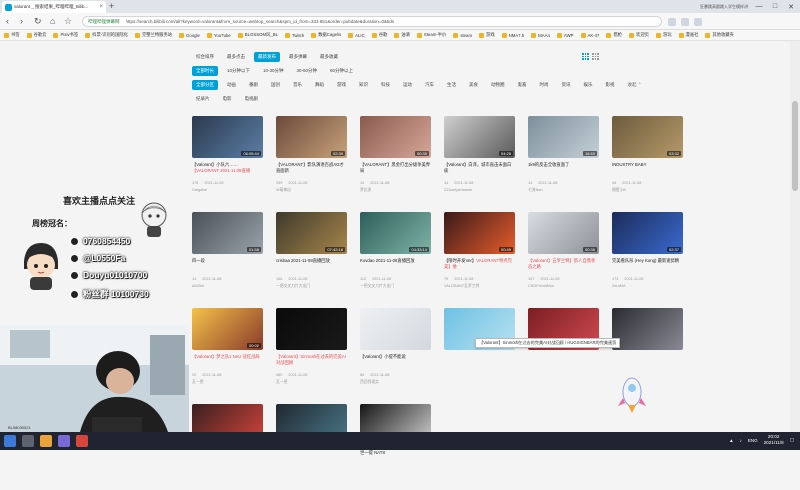  Describe the element at coordinates (231, 85) in the screenshot. I see `partition-filter-chip: 动画` at that location.